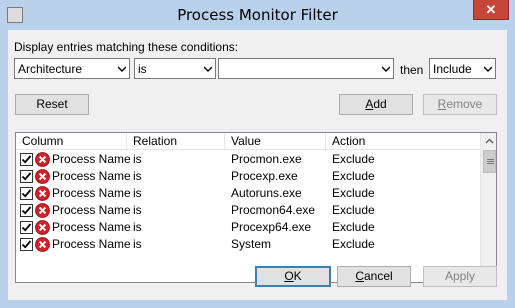 The image size is (515, 308). I want to click on scrollbar-thumb, so click(489, 161).